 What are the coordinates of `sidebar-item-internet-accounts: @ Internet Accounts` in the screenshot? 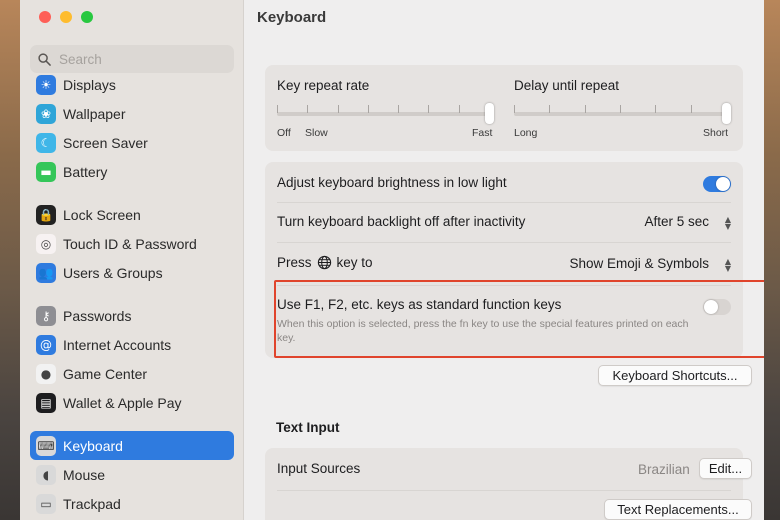 It's located at (132, 344).